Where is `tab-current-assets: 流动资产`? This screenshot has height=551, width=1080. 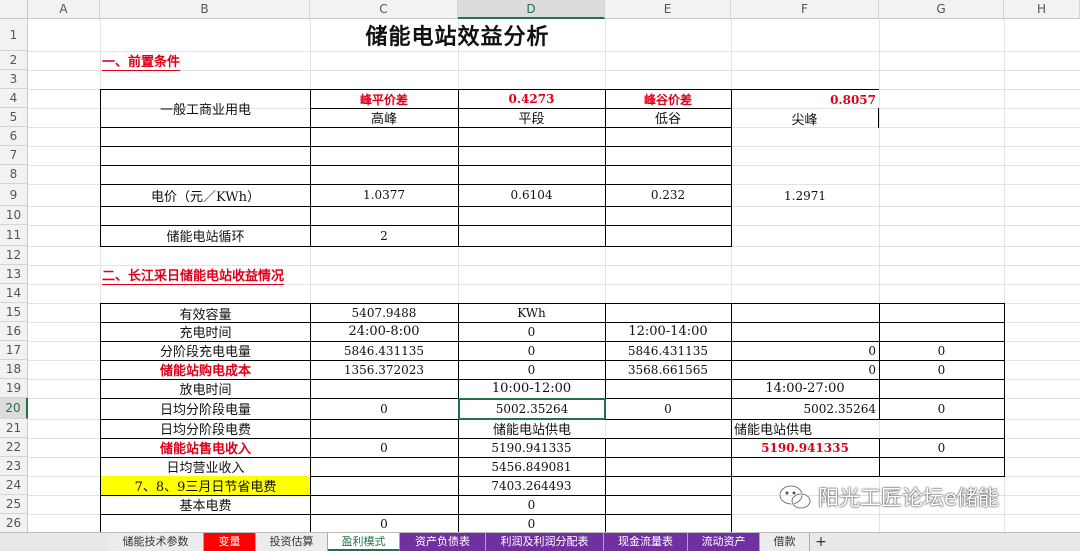
tab-current-assets: 流动资产 is located at coordinates (724, 542).